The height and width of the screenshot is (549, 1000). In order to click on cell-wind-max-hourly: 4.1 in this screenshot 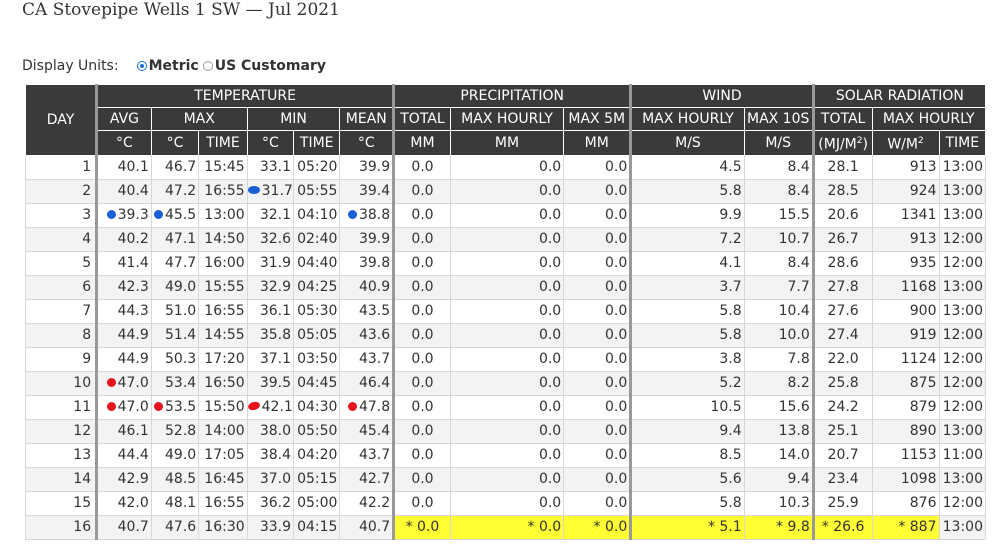, I will do `click(687, 263)`.